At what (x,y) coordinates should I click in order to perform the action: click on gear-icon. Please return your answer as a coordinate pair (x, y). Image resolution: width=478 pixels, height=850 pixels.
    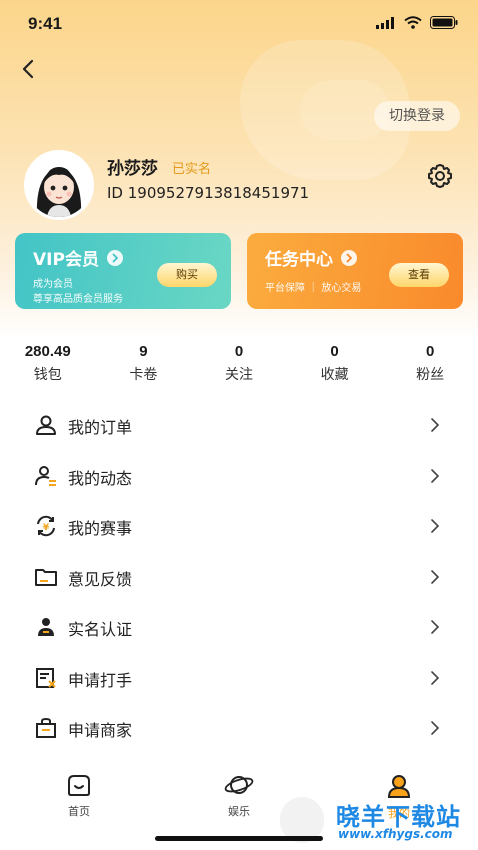
    Looking at the image, I should click on (440, 176).